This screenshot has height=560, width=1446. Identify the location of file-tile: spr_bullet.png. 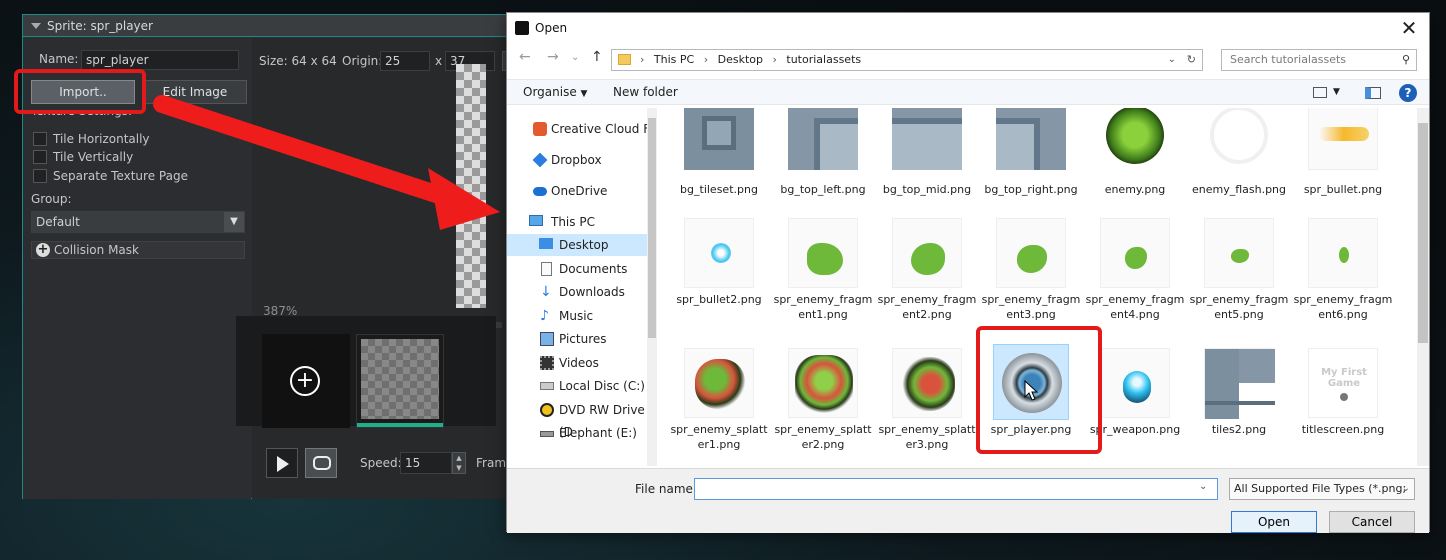
(1343, 167).